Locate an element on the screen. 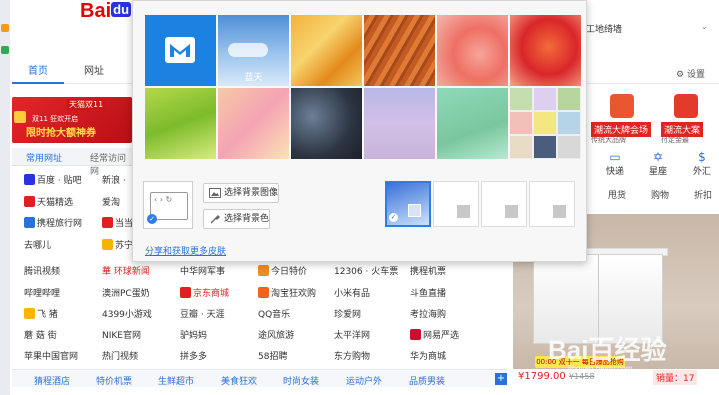 This screenshot has height=395, width=719. swatch-navy is located at coordinates (545, 147).